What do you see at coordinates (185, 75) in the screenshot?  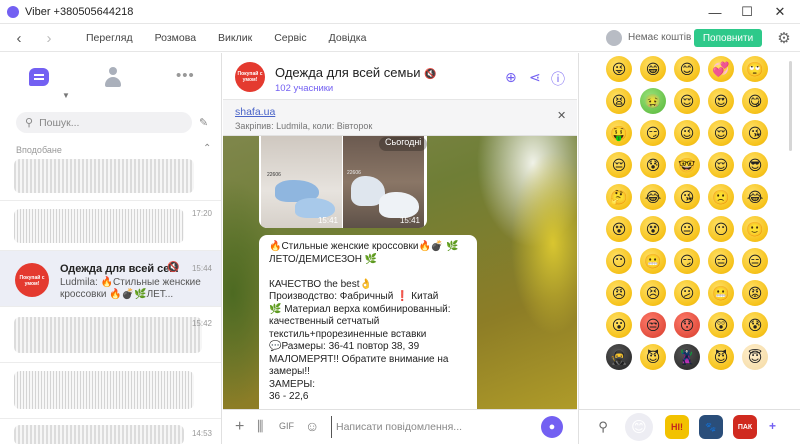 I see `more-icon: •••` at bounding box center [185, 75].